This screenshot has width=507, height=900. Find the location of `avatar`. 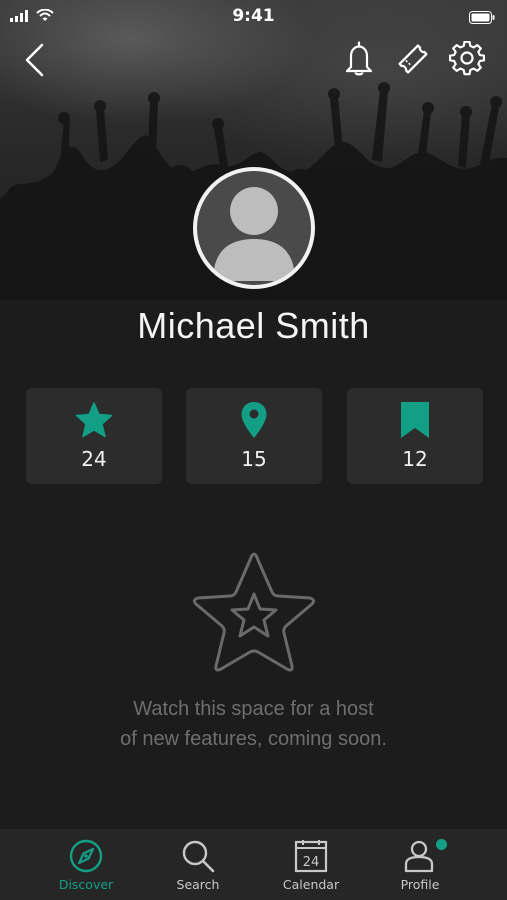

avatar is located at coordinates (254, 228).